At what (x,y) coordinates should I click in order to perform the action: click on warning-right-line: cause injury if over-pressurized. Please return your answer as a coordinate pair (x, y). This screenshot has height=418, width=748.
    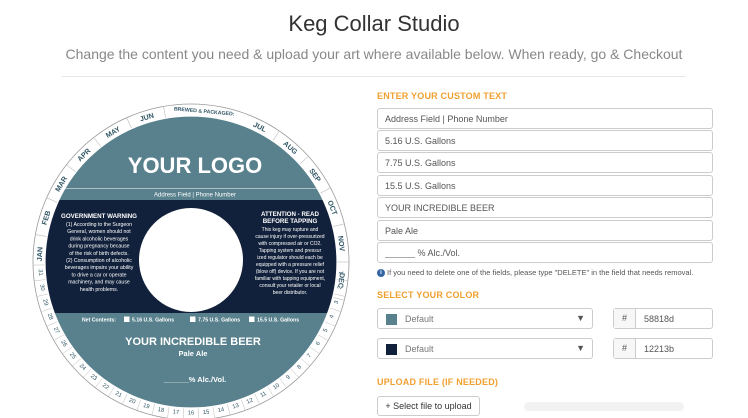
    Looking at the image, I should click on (289, 237).